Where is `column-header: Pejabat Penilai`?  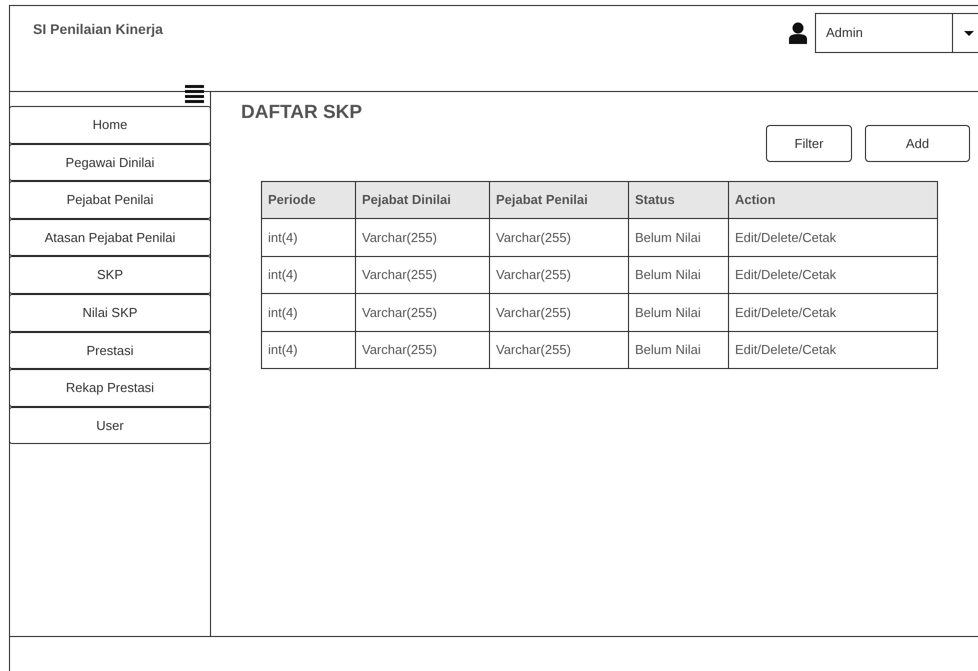
column-header: Pejabat Penilai is located at coordinates (559, 200).